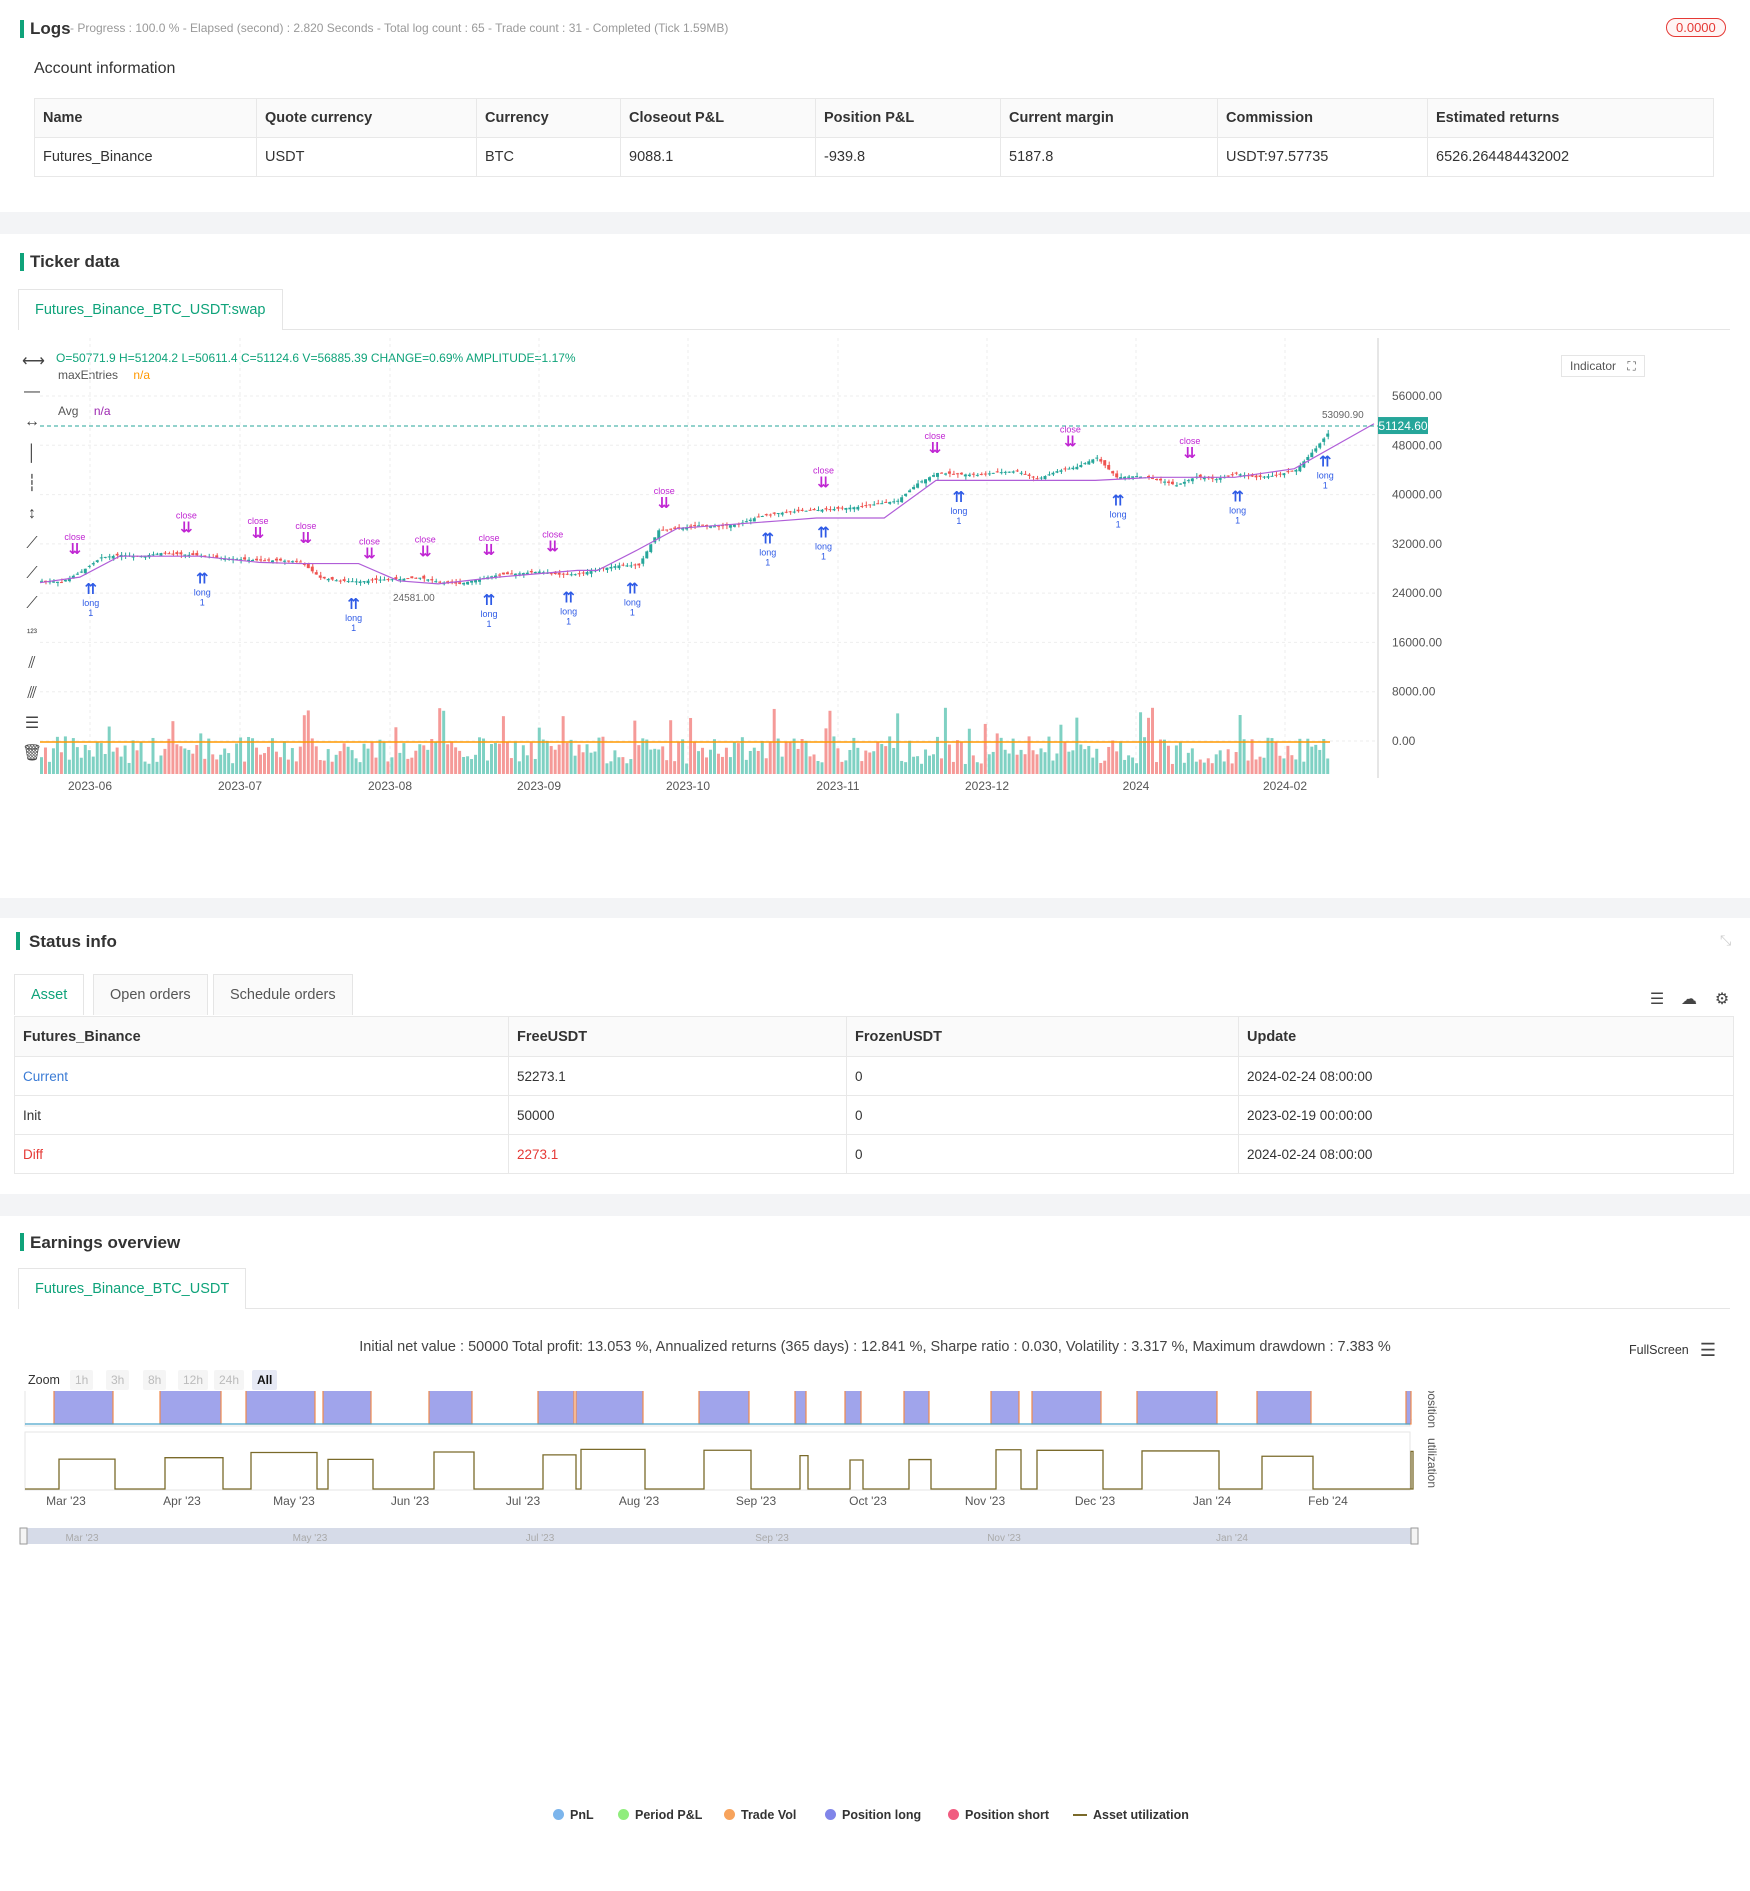 The width and height of the screenshot is (1750, 1891). Describe the element at coordinates (873, 1815) in the screenshot. I see `legend-position-long: Position long` at that location.